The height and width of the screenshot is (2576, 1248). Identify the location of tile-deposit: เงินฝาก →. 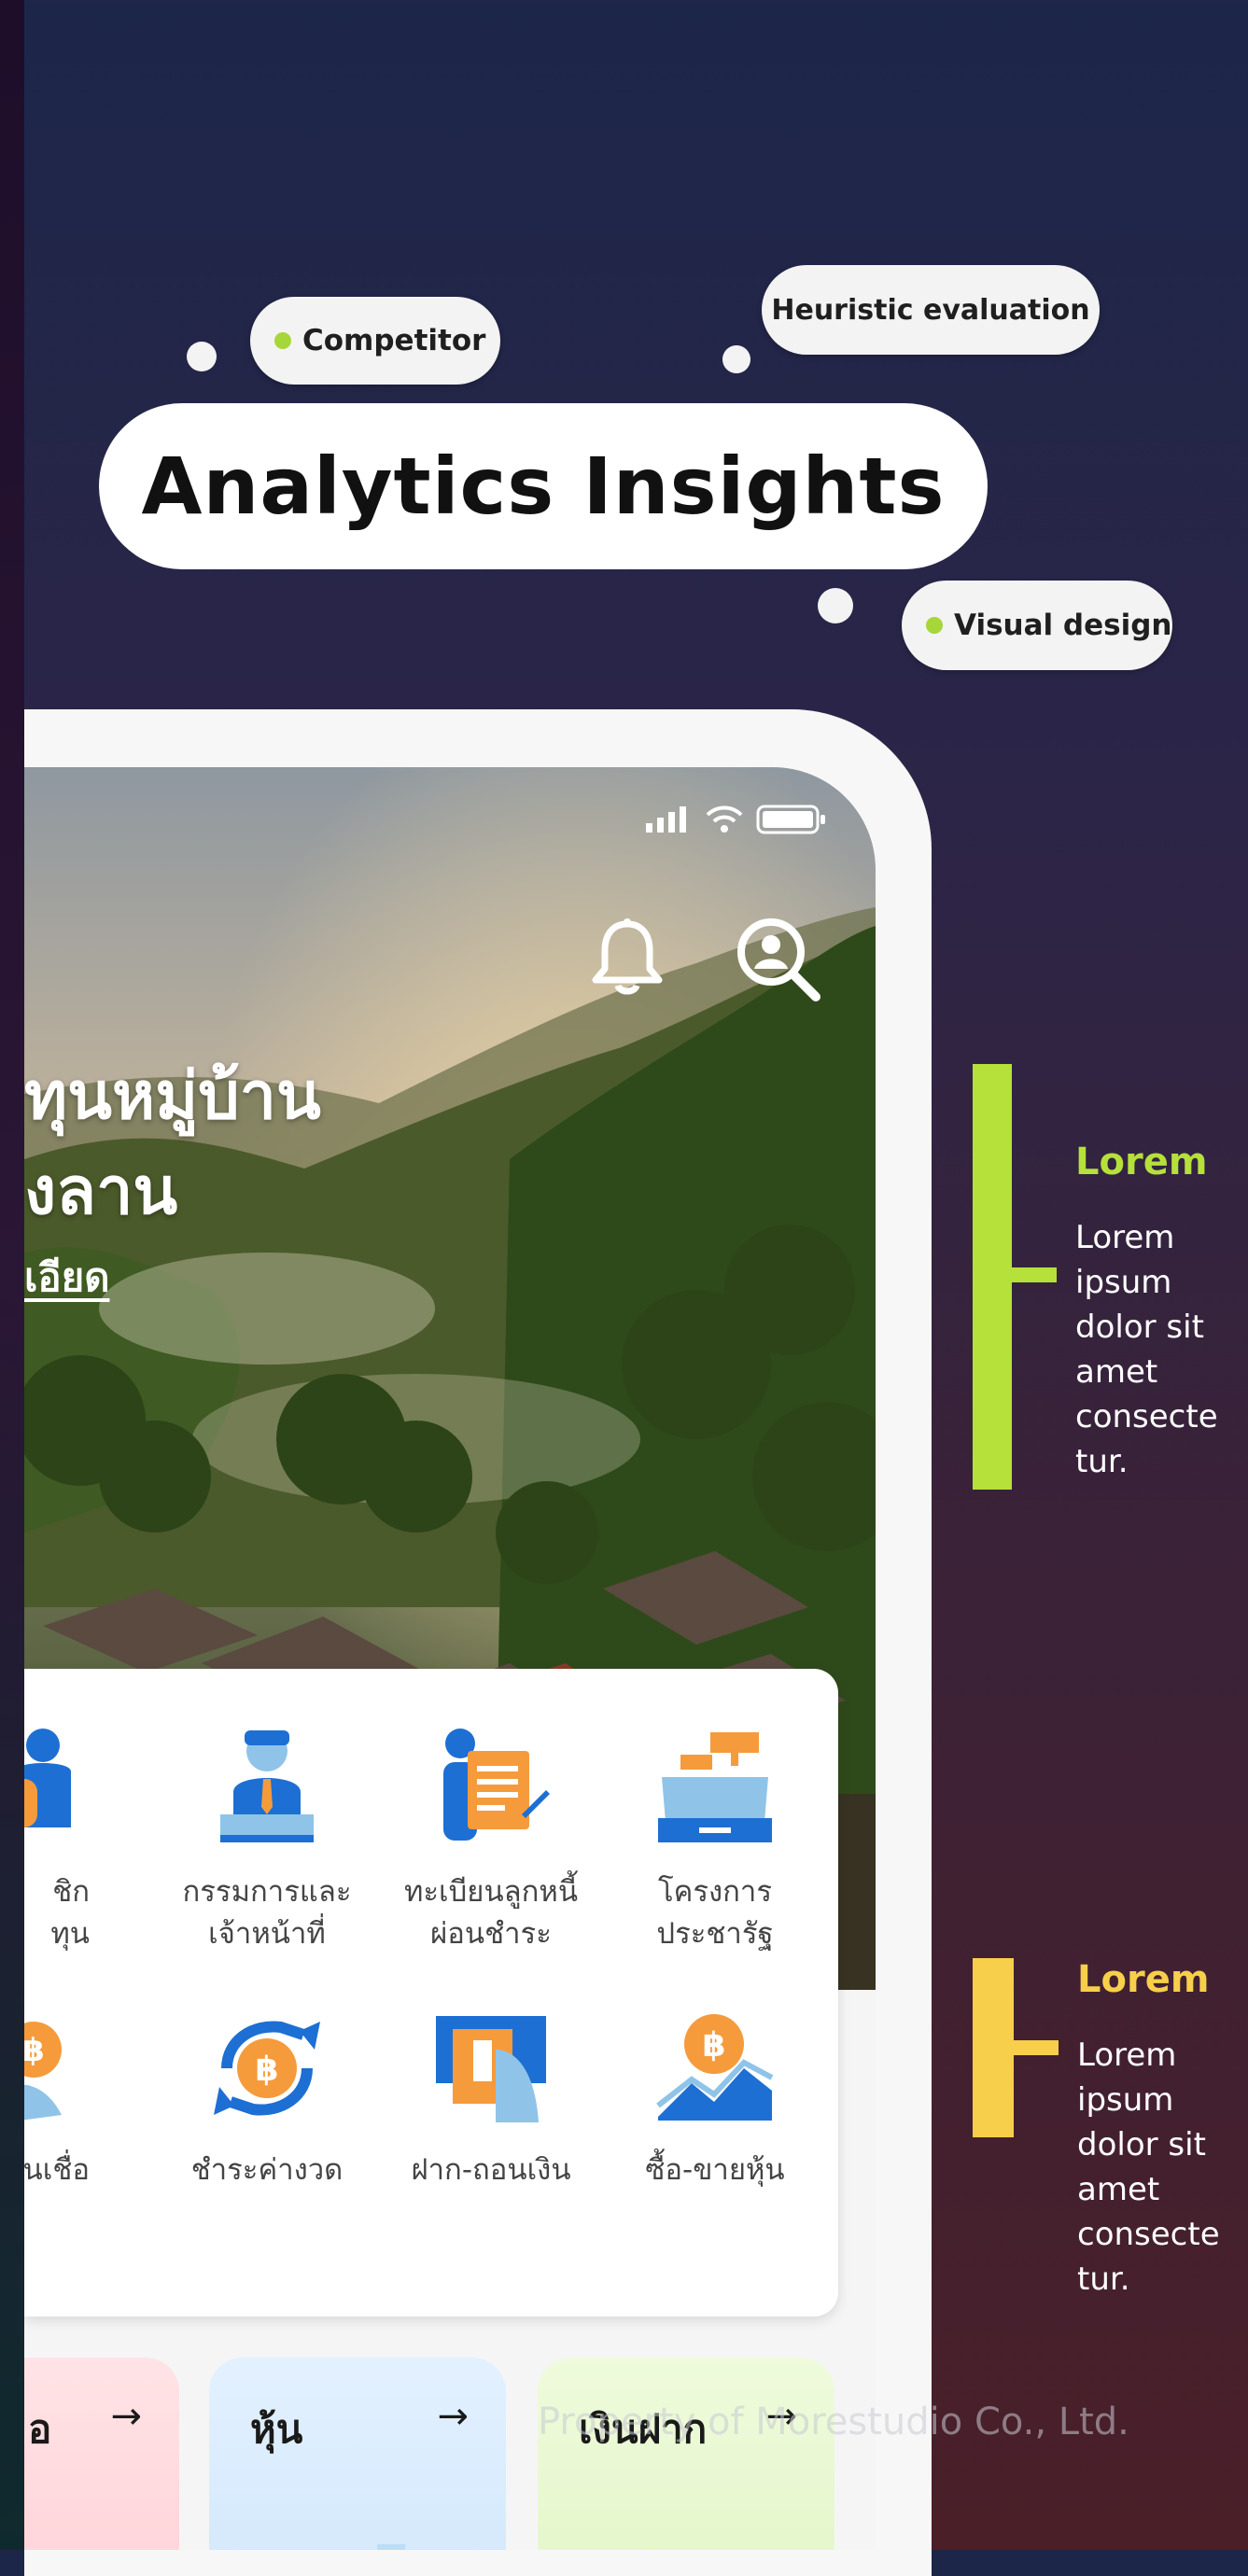
(686, 2454).